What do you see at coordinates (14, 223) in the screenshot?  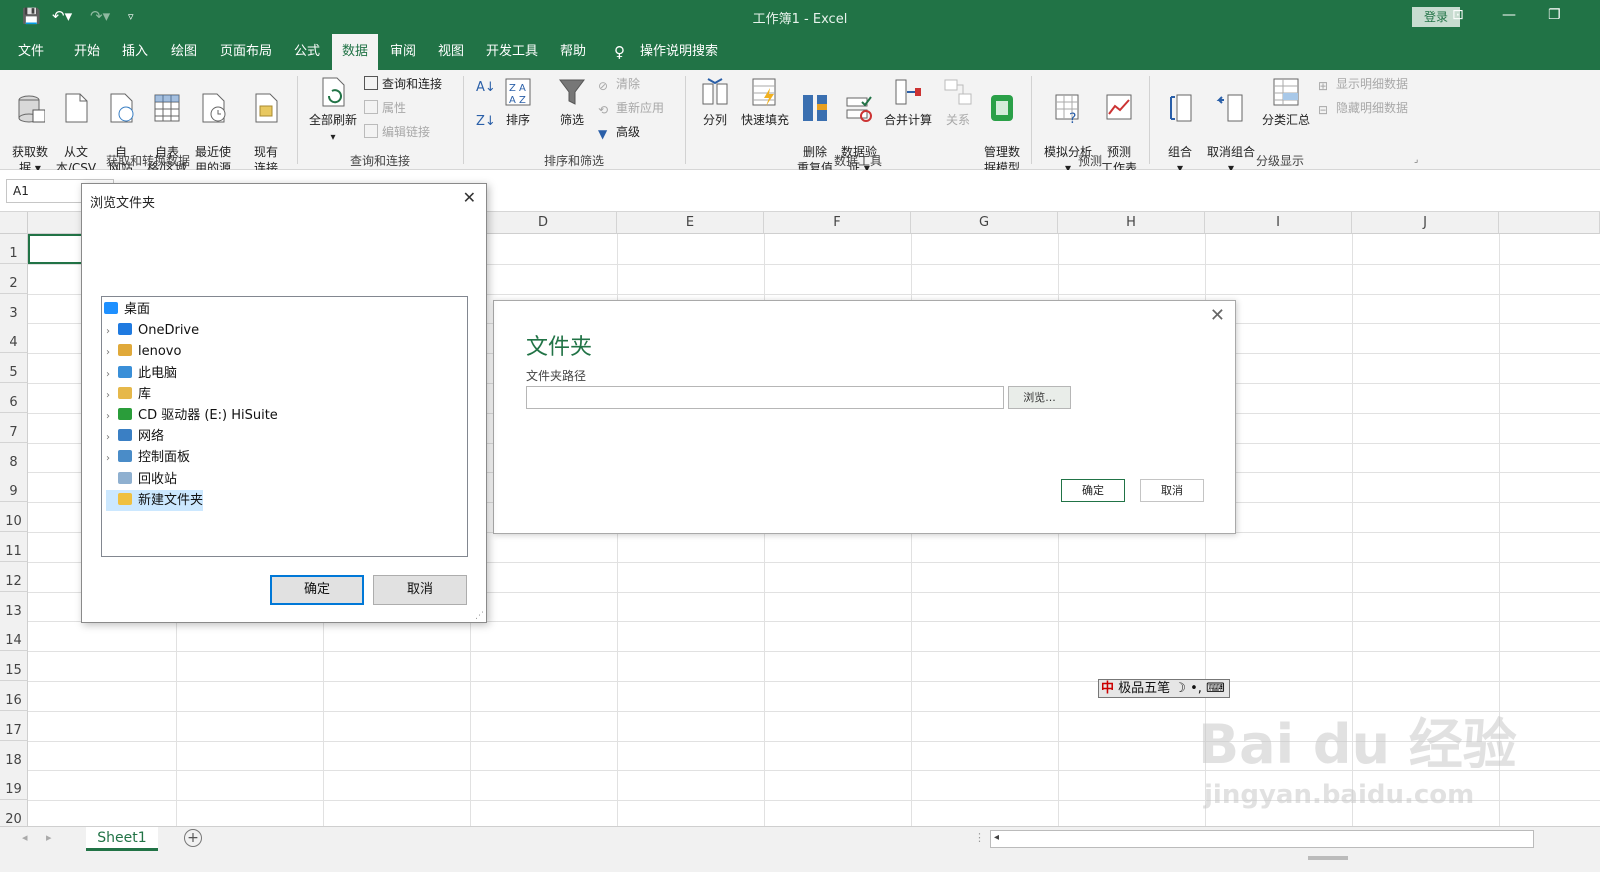 I see `select-all-corner` at bounding box center [14, 223].